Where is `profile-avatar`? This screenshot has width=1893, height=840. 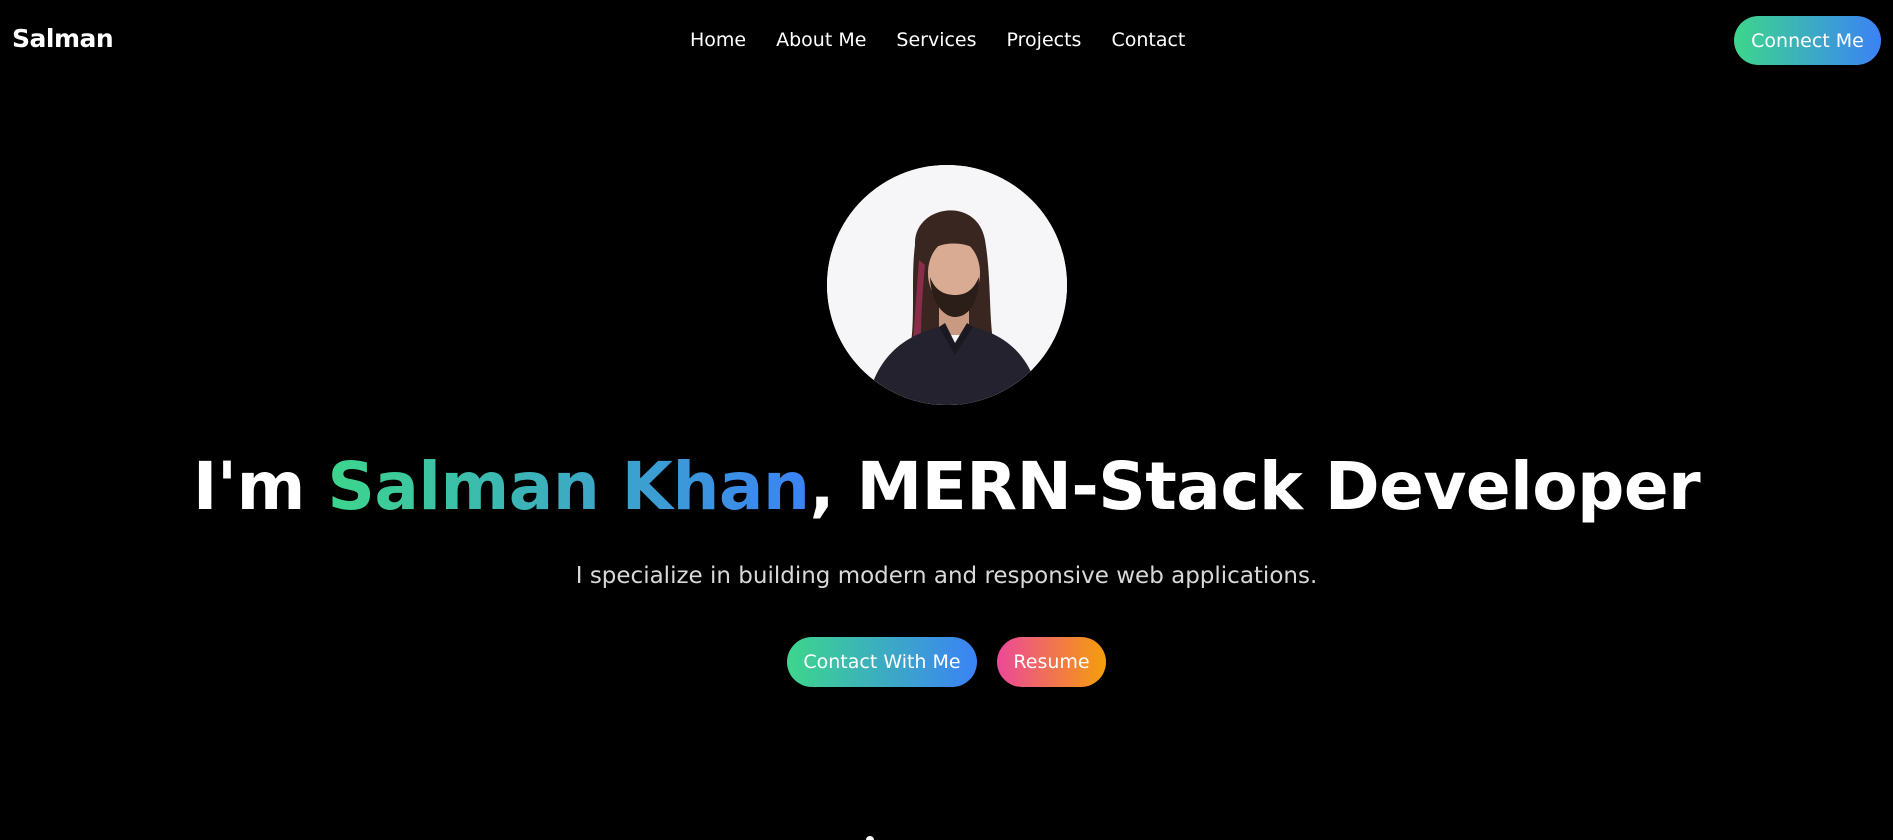 profile-avatar is located at coordinates (947, 285).